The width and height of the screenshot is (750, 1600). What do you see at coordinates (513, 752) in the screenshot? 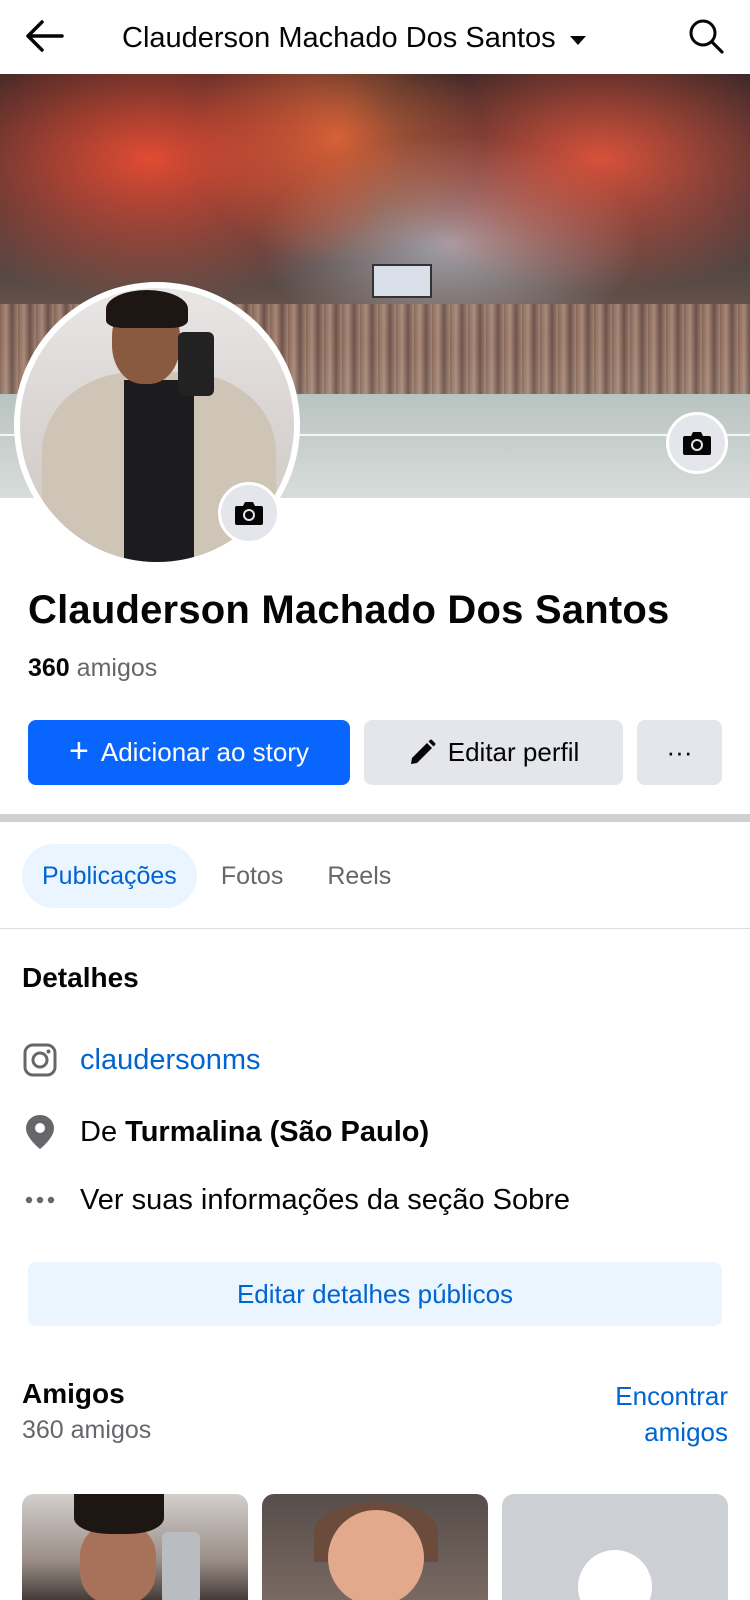
I see `edit-profile-label: Editar perfil` at bounding box center [513, 752].